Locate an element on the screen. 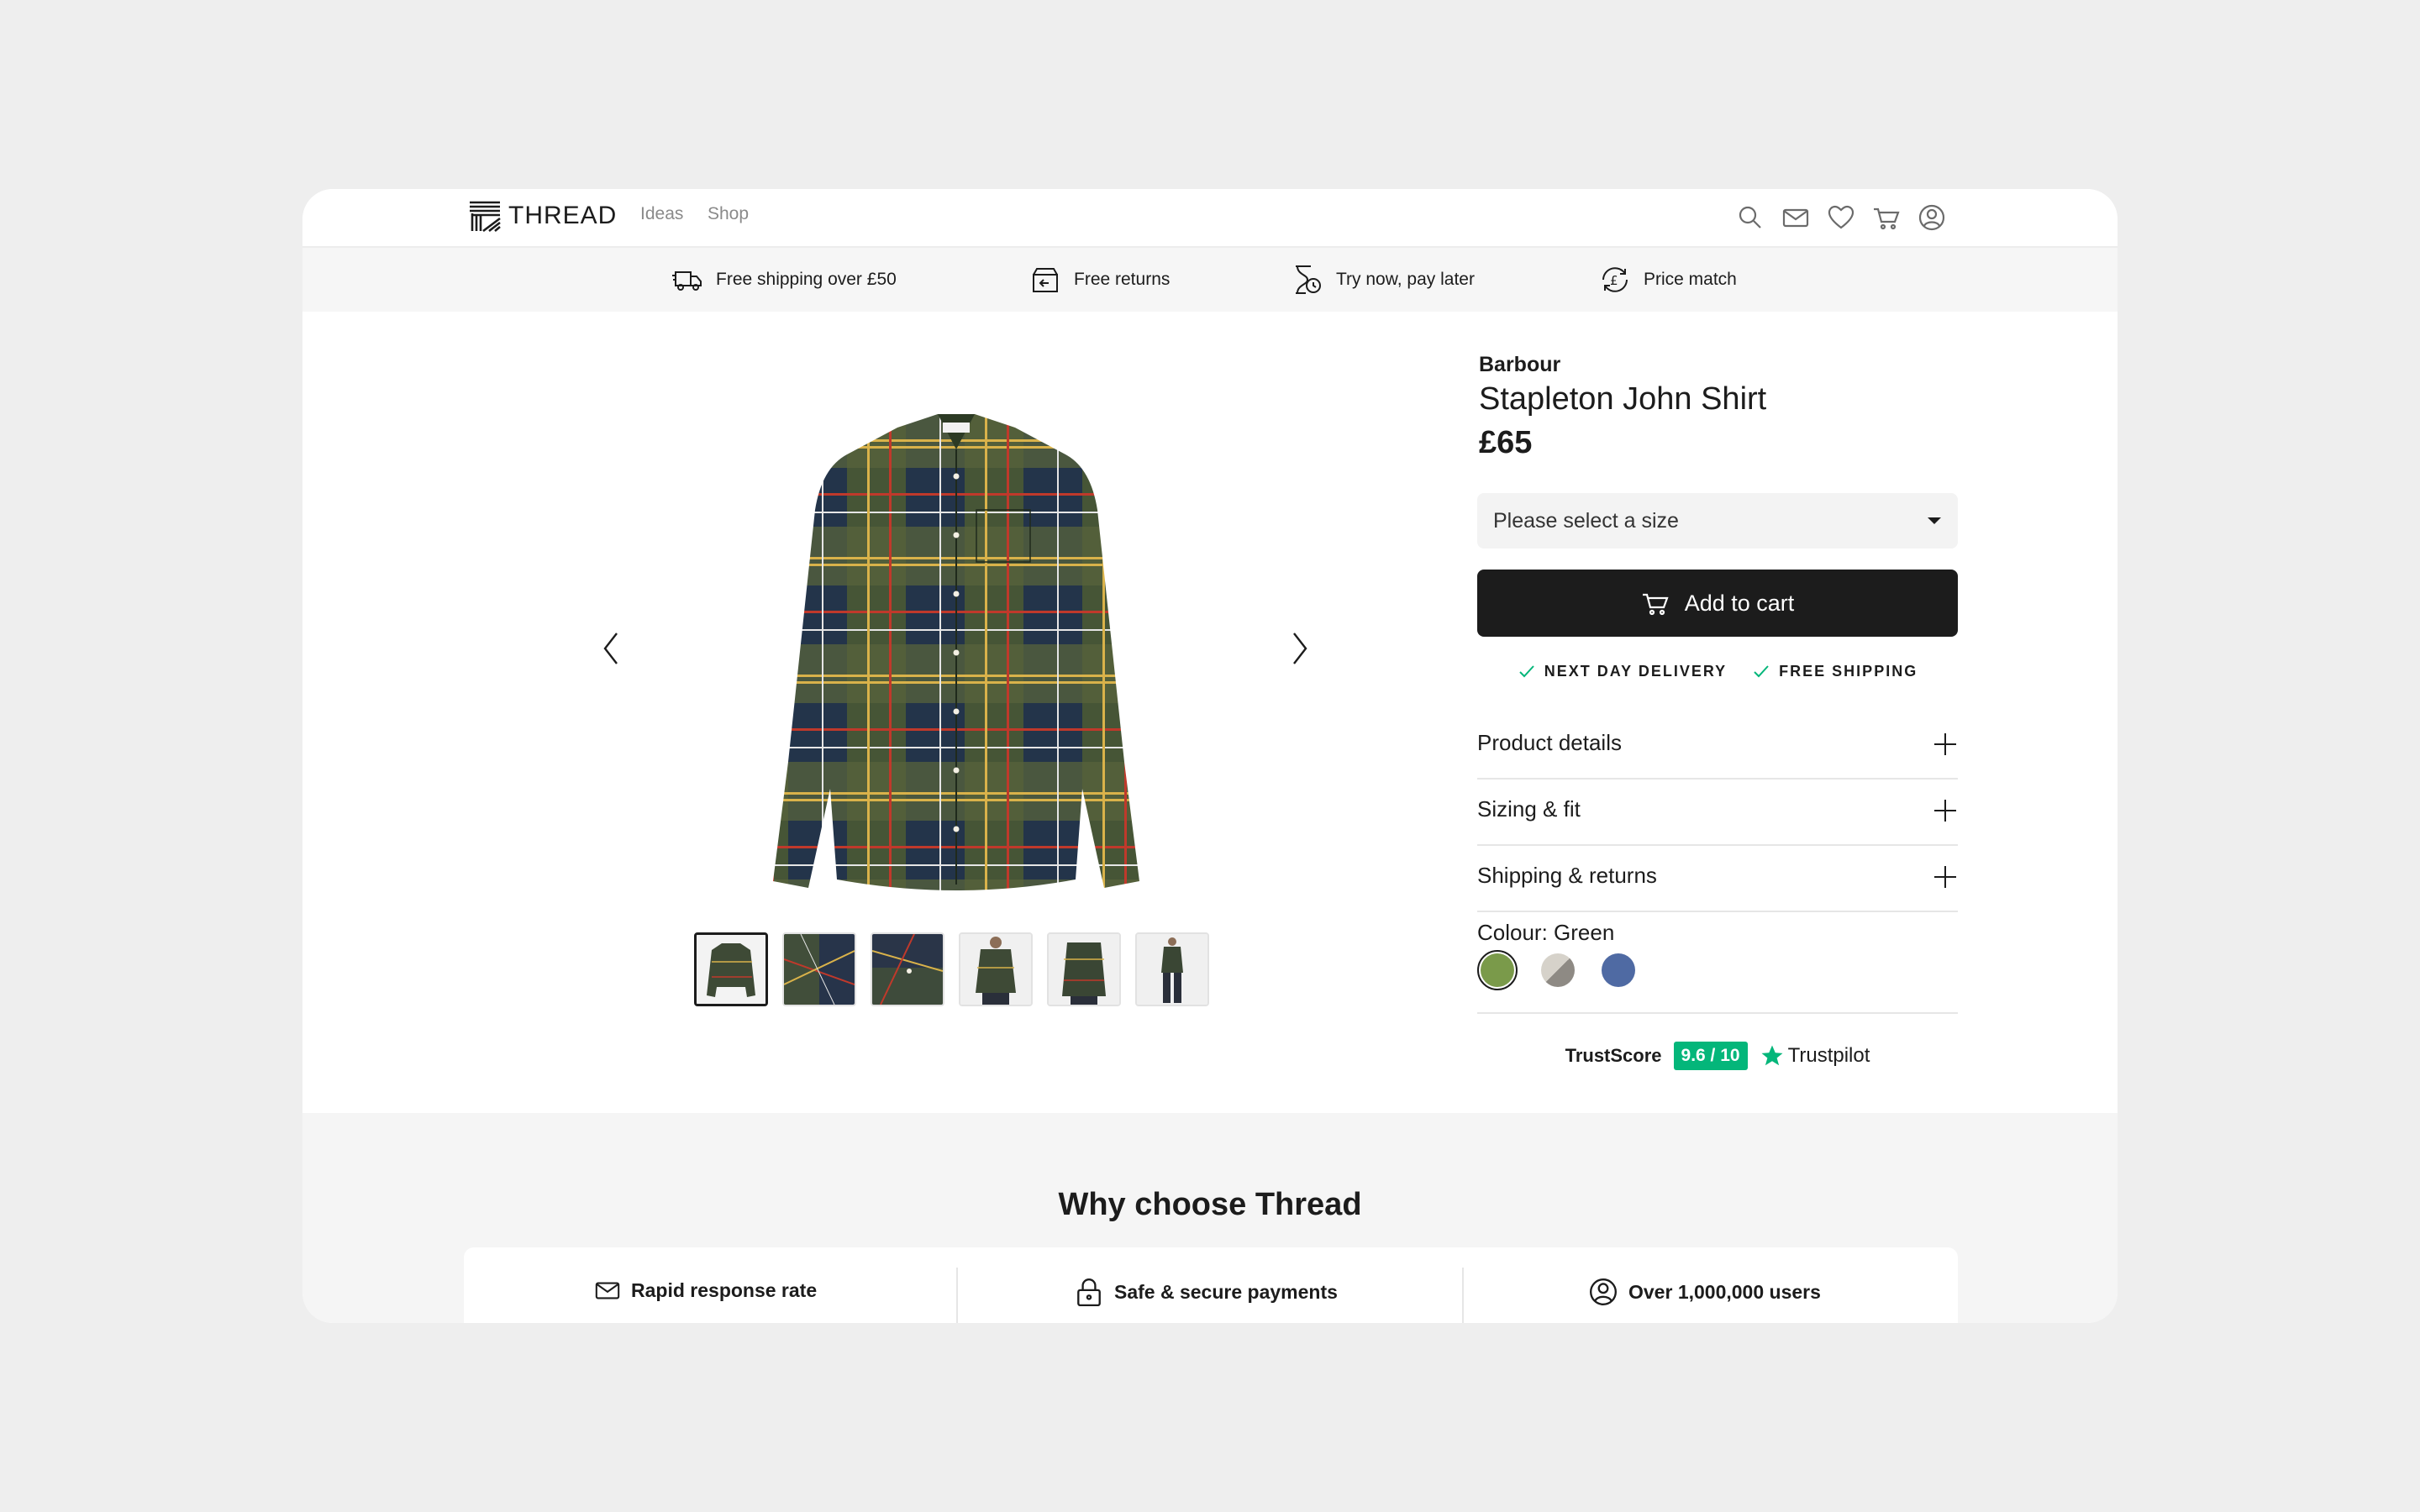 The height and width of the screenshot is (1512, 2420). nav-ideas-link: Ideas is located at coordinates (661, 214).